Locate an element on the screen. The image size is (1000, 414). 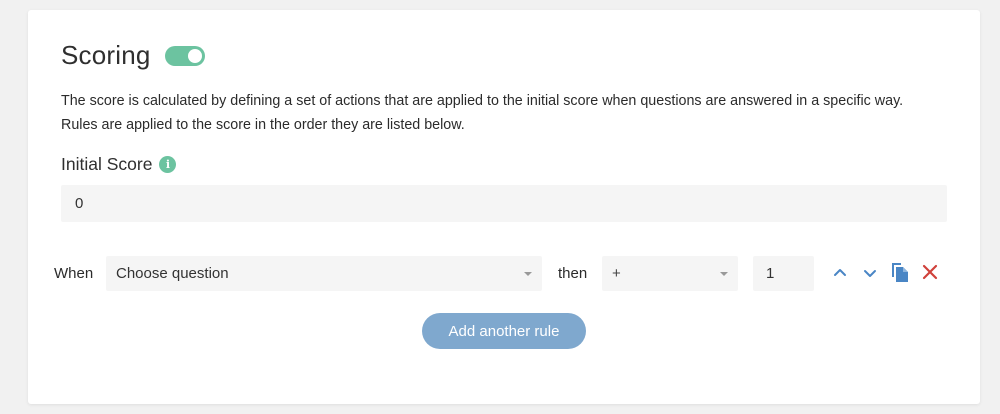
delete-icon is located at coordinates (930, 272).